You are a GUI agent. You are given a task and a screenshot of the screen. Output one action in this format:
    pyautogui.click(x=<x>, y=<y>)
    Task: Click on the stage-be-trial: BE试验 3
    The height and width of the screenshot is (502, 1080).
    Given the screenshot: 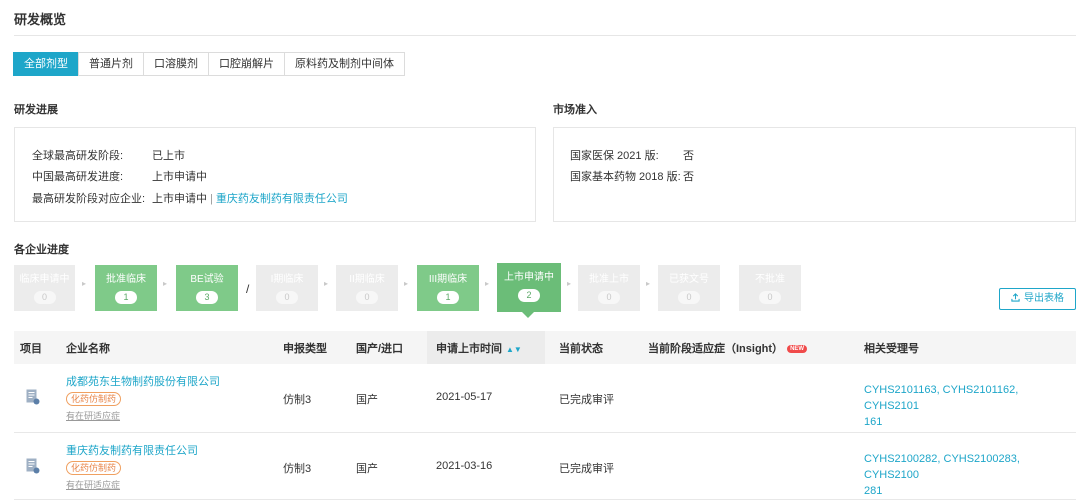 What is the action you would take?
    pyautogui.click(x=207, y=288)
    